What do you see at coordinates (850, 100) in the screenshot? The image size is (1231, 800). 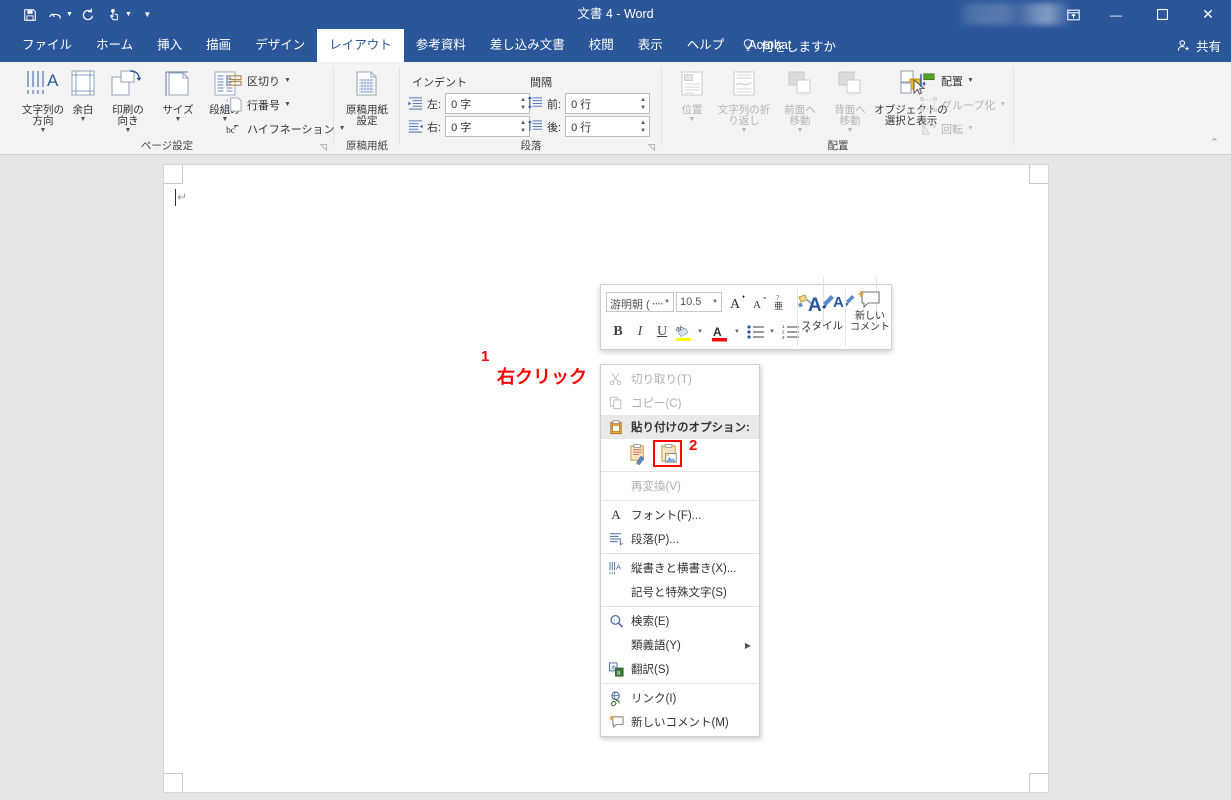 I see `send-backward-button: 背面へ 移動 ▼` at bounding box center [850, 100].